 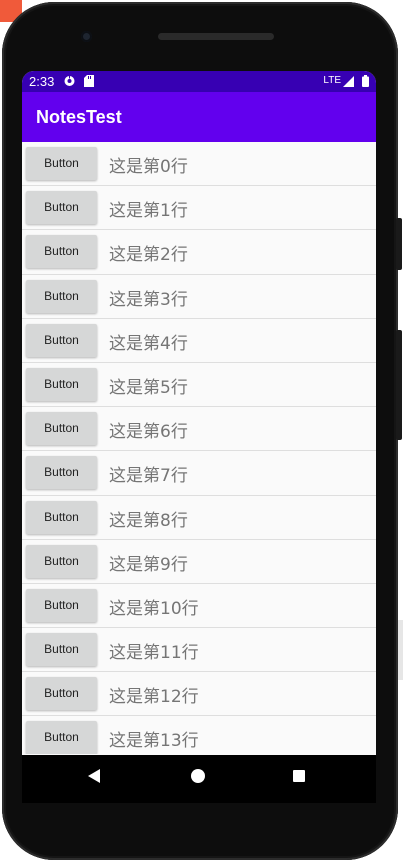 I want to click on back-icon, so click(x=94, y=776).